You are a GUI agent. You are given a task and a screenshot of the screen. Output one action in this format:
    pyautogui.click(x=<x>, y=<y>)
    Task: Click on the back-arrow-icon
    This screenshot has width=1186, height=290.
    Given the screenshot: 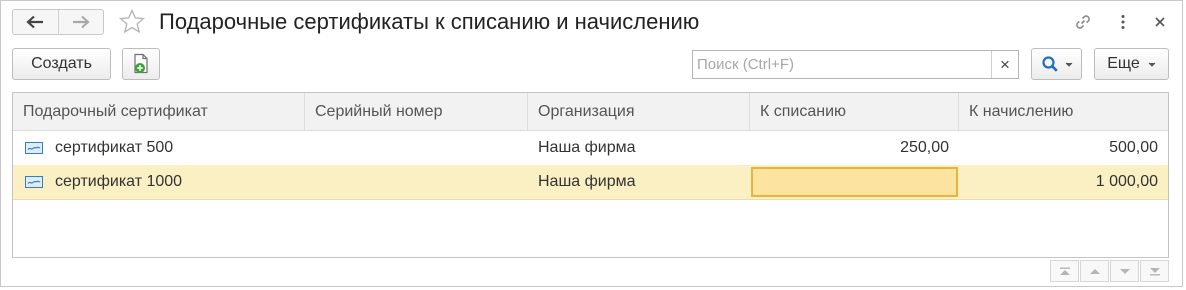 What is the action you would take?
    pyautogui.click(x=35, y=22)
    